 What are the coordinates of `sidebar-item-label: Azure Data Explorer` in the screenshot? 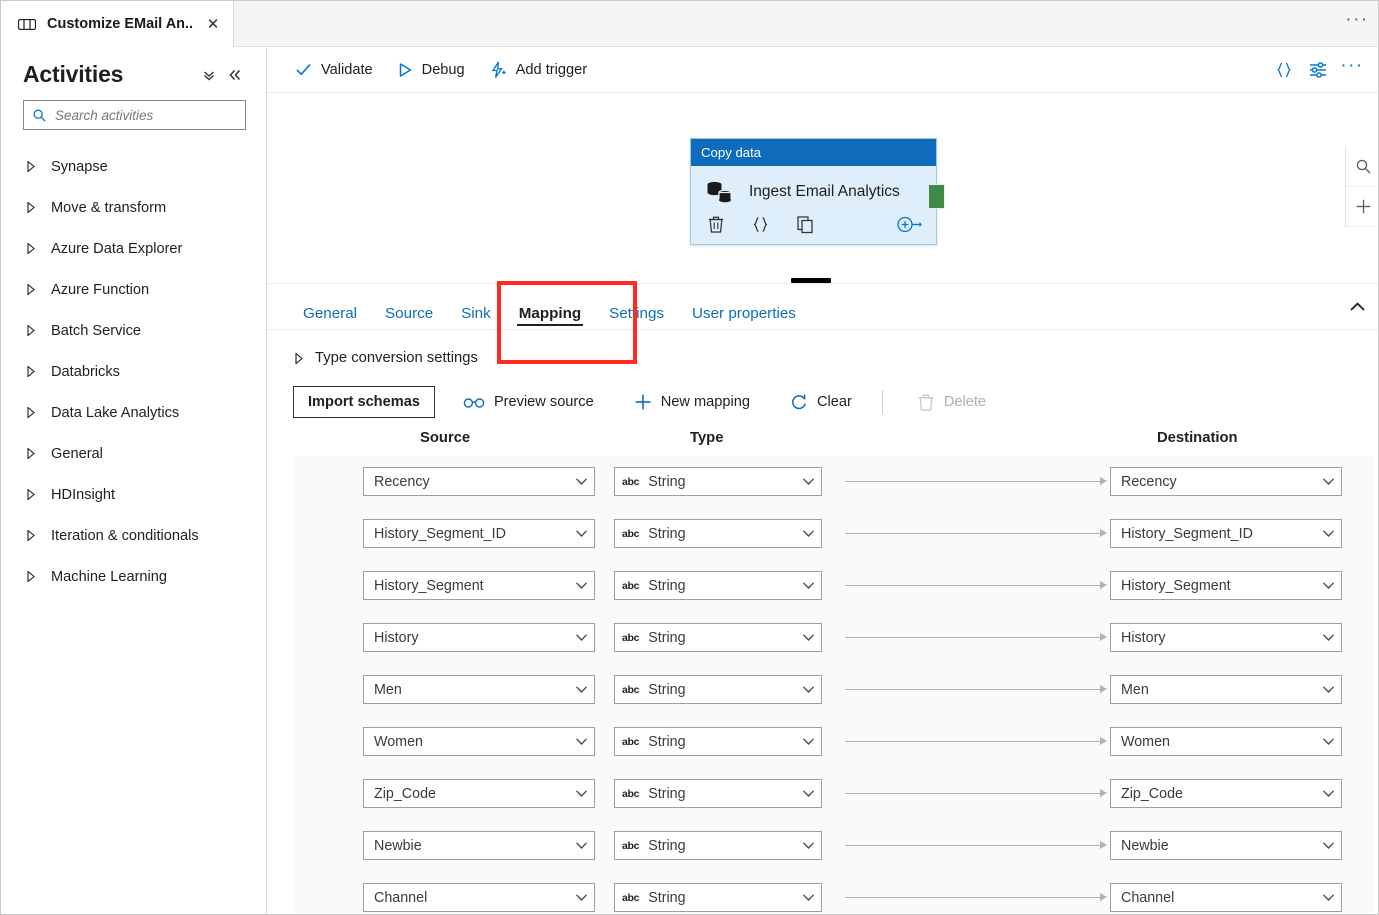 It's located at (117, 248).